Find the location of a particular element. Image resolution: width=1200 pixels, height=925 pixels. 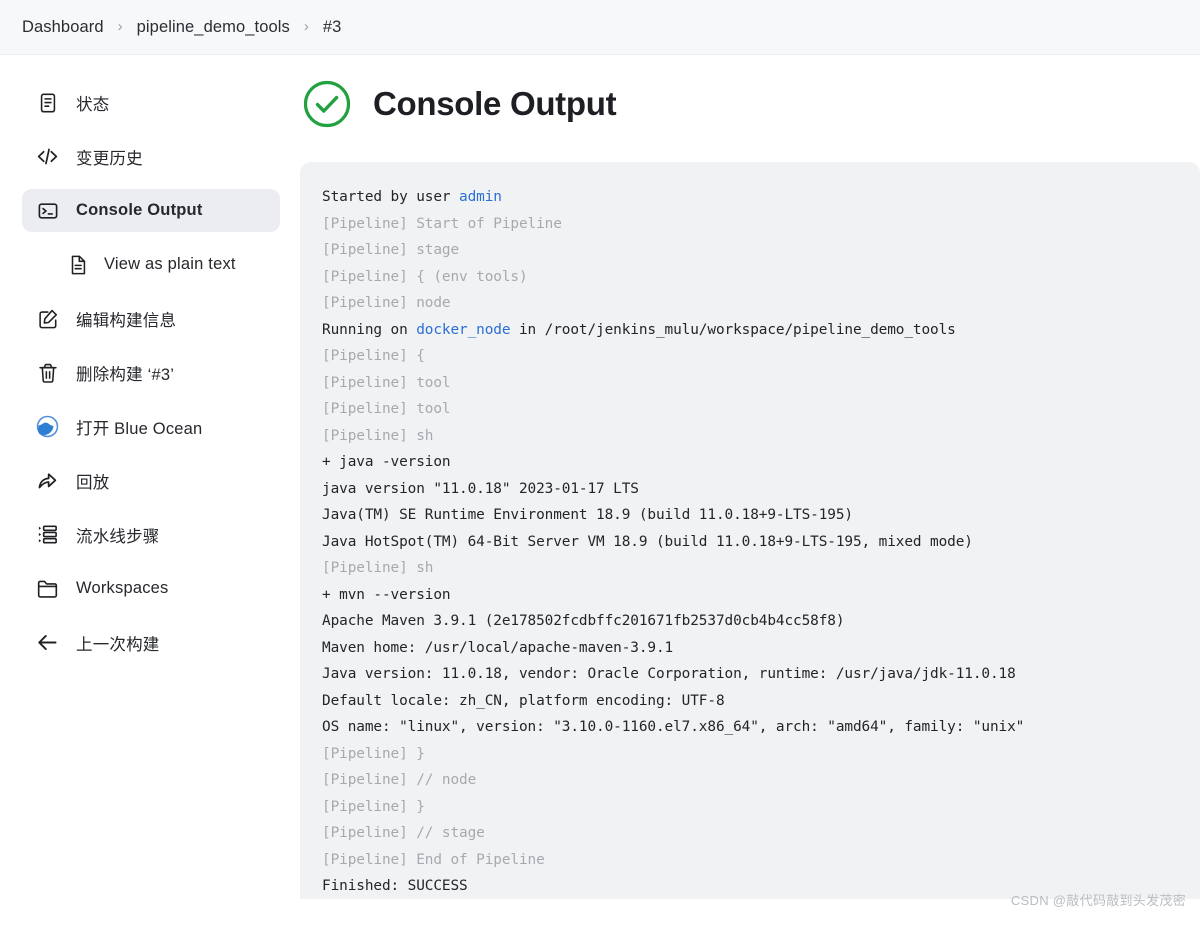

sidebar-item-pipeline-steps: 流水线步骤 is located at coordinates (151, 534).